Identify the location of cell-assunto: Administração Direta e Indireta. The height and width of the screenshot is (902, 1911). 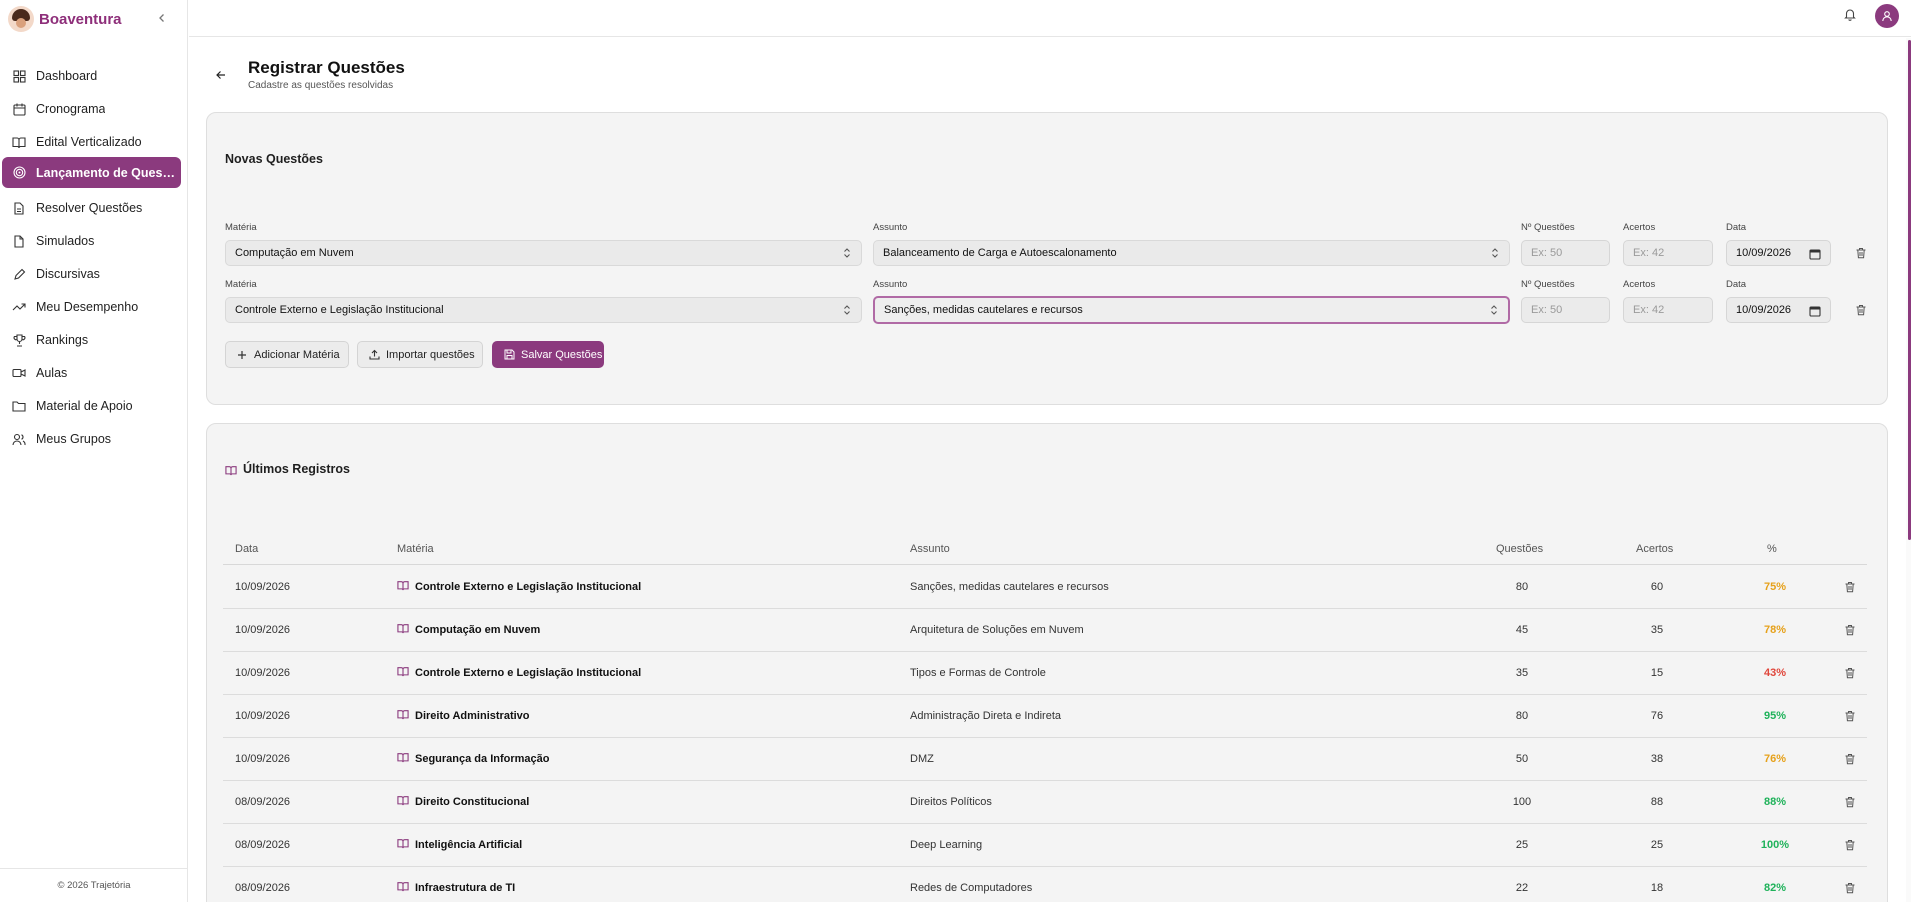
(986, 716).